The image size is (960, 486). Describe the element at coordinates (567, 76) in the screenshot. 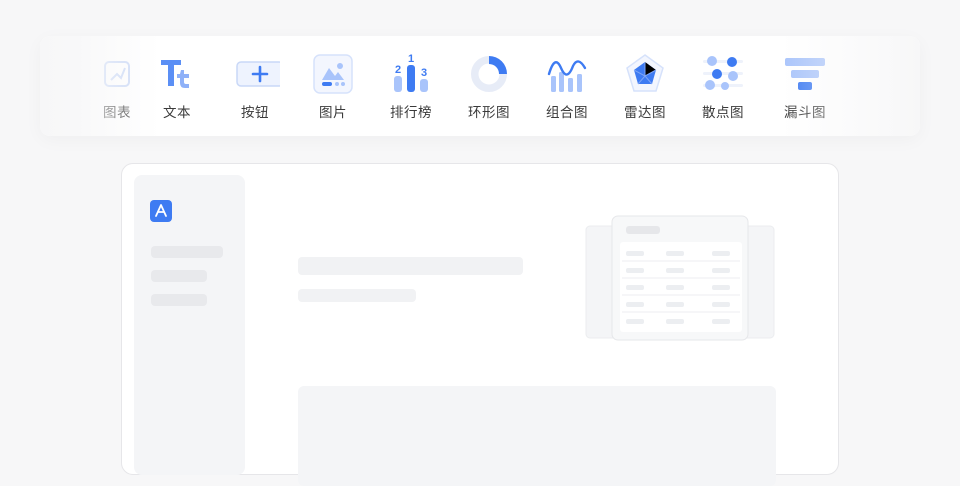

I see `combo-chart-icon` at that location.